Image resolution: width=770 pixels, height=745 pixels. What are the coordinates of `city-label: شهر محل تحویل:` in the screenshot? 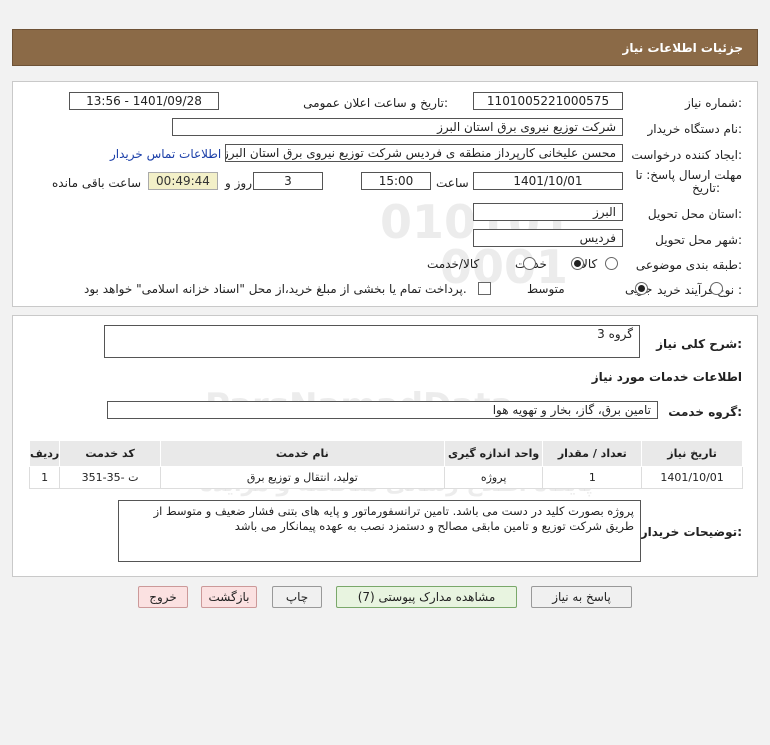 It's located at (698, 240).